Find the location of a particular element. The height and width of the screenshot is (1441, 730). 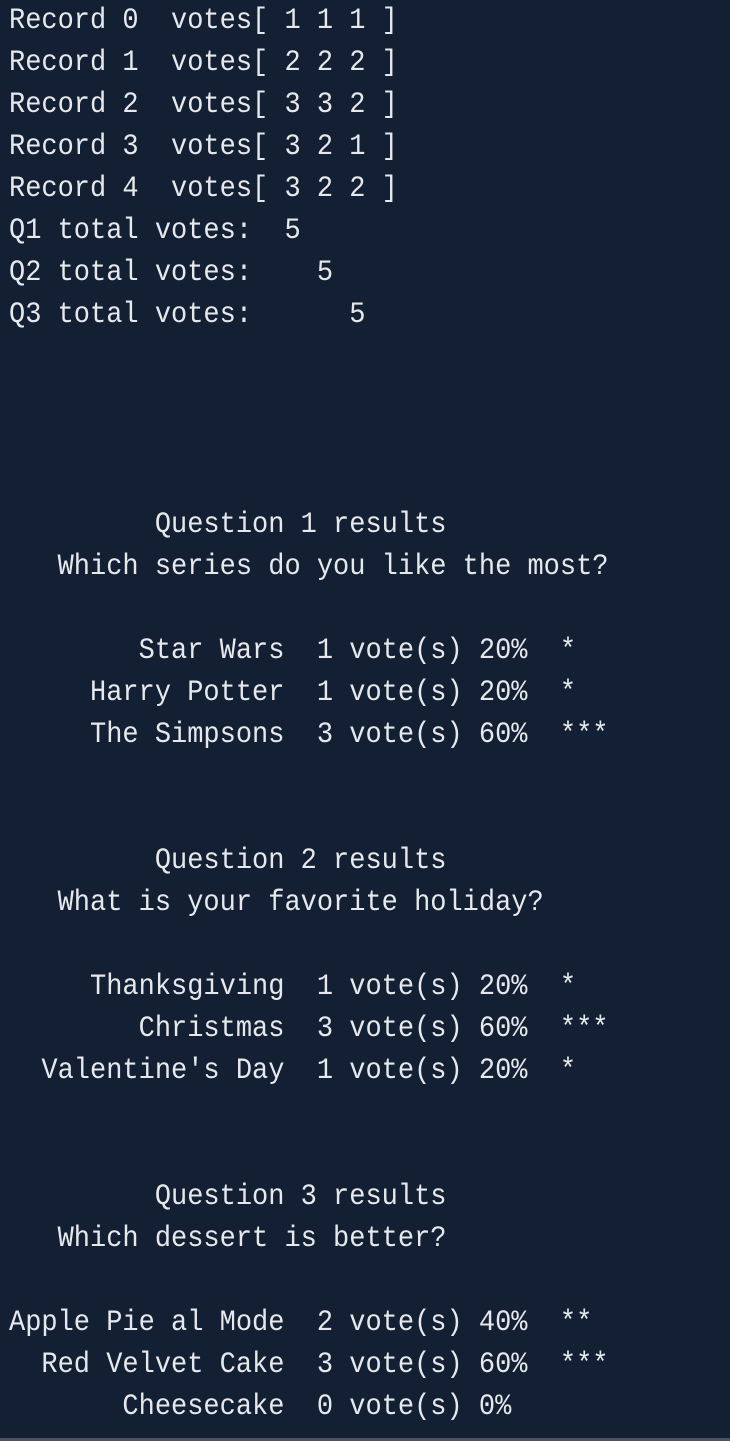

record-line-4: Record 4 votes[ 3 2 2 ] is located at coordinates (203, 189).